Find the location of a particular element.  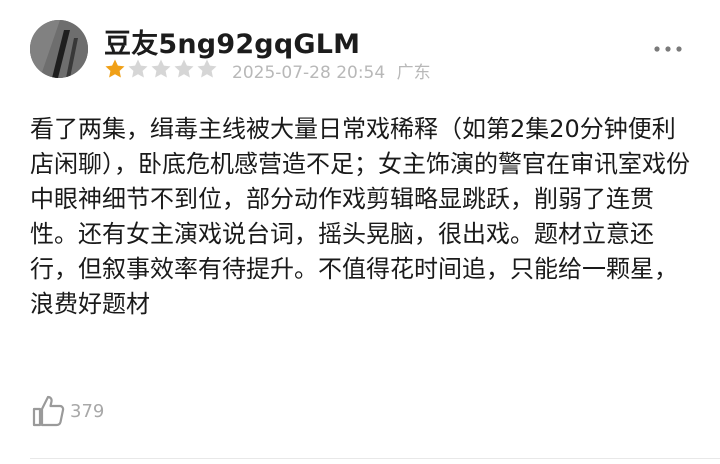

review-meta: 2025-07-28 20:54 广东 is located at coordinates (331, 70).